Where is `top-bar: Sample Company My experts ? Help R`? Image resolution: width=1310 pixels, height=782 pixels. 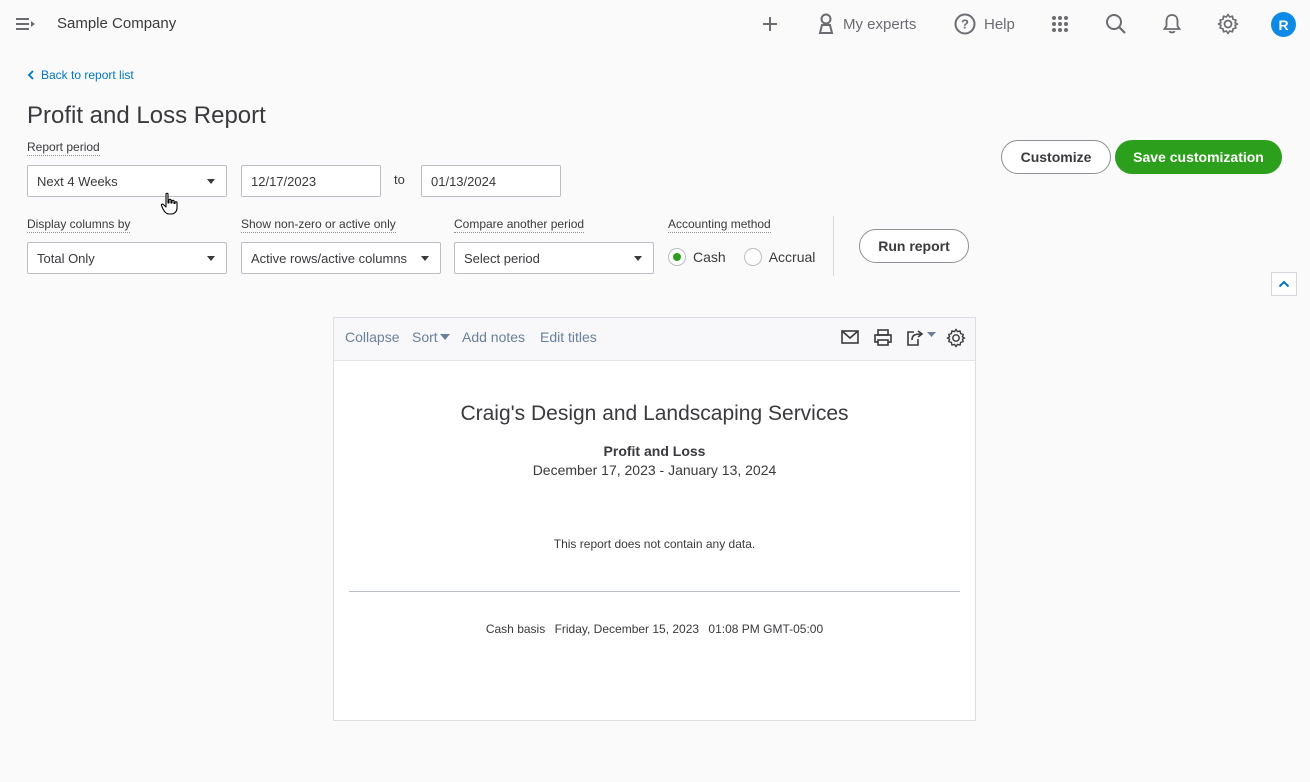
top-bar: Sample Company My experts ? Help R is located at coordinates (655, 24).